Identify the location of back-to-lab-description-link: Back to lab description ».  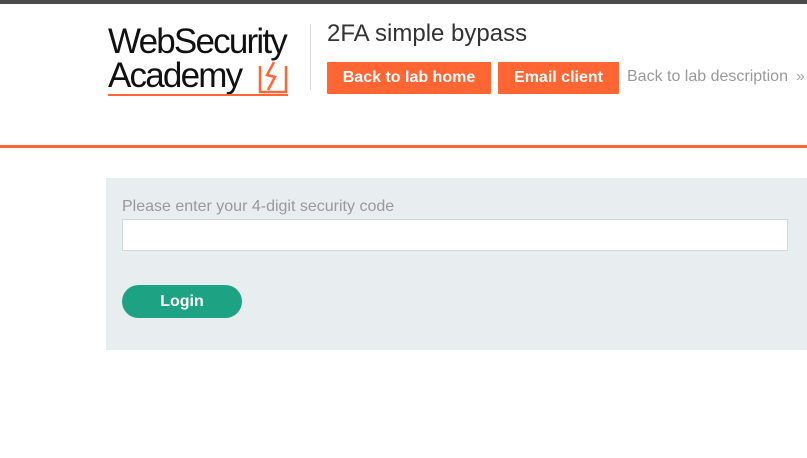
(716, 77).